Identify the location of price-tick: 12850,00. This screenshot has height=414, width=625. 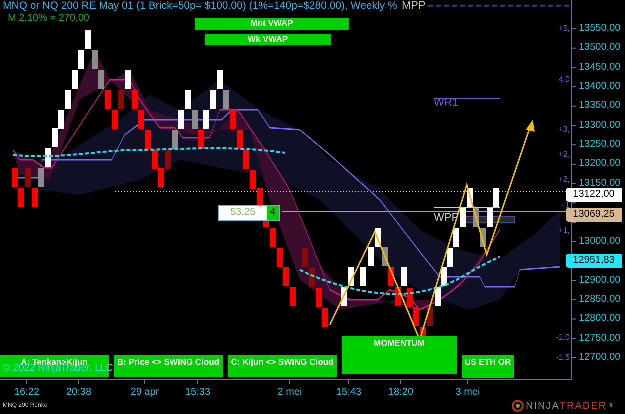
(600, 299).